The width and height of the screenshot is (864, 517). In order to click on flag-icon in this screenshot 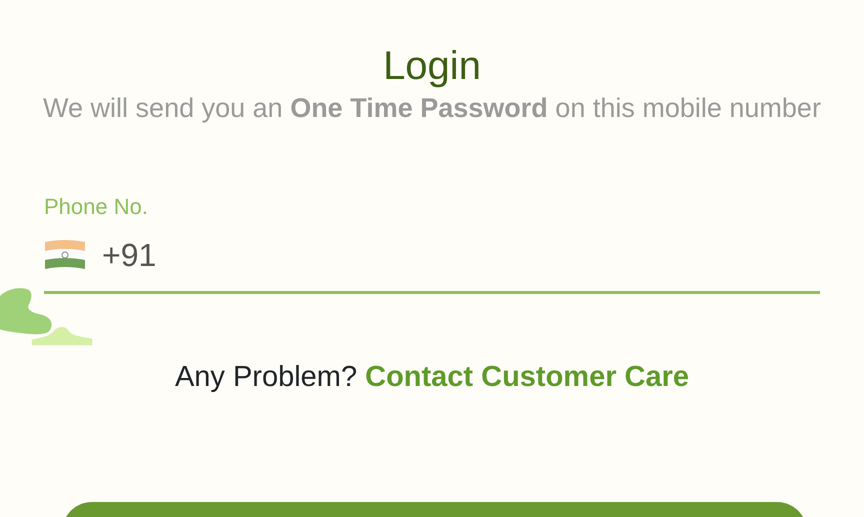, I will do `click(65, 255)`.